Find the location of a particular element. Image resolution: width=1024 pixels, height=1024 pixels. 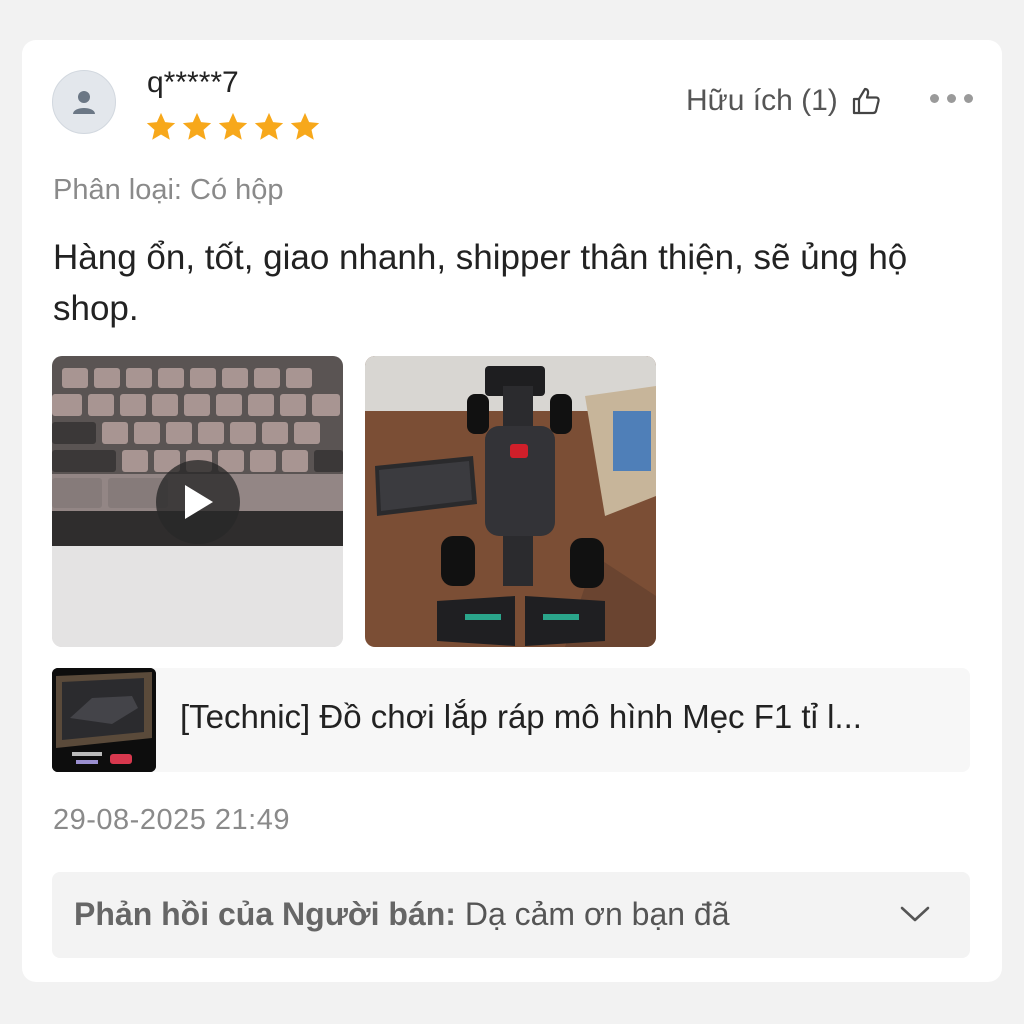

review-video-thumbnail is located at coordinates (197, 501).